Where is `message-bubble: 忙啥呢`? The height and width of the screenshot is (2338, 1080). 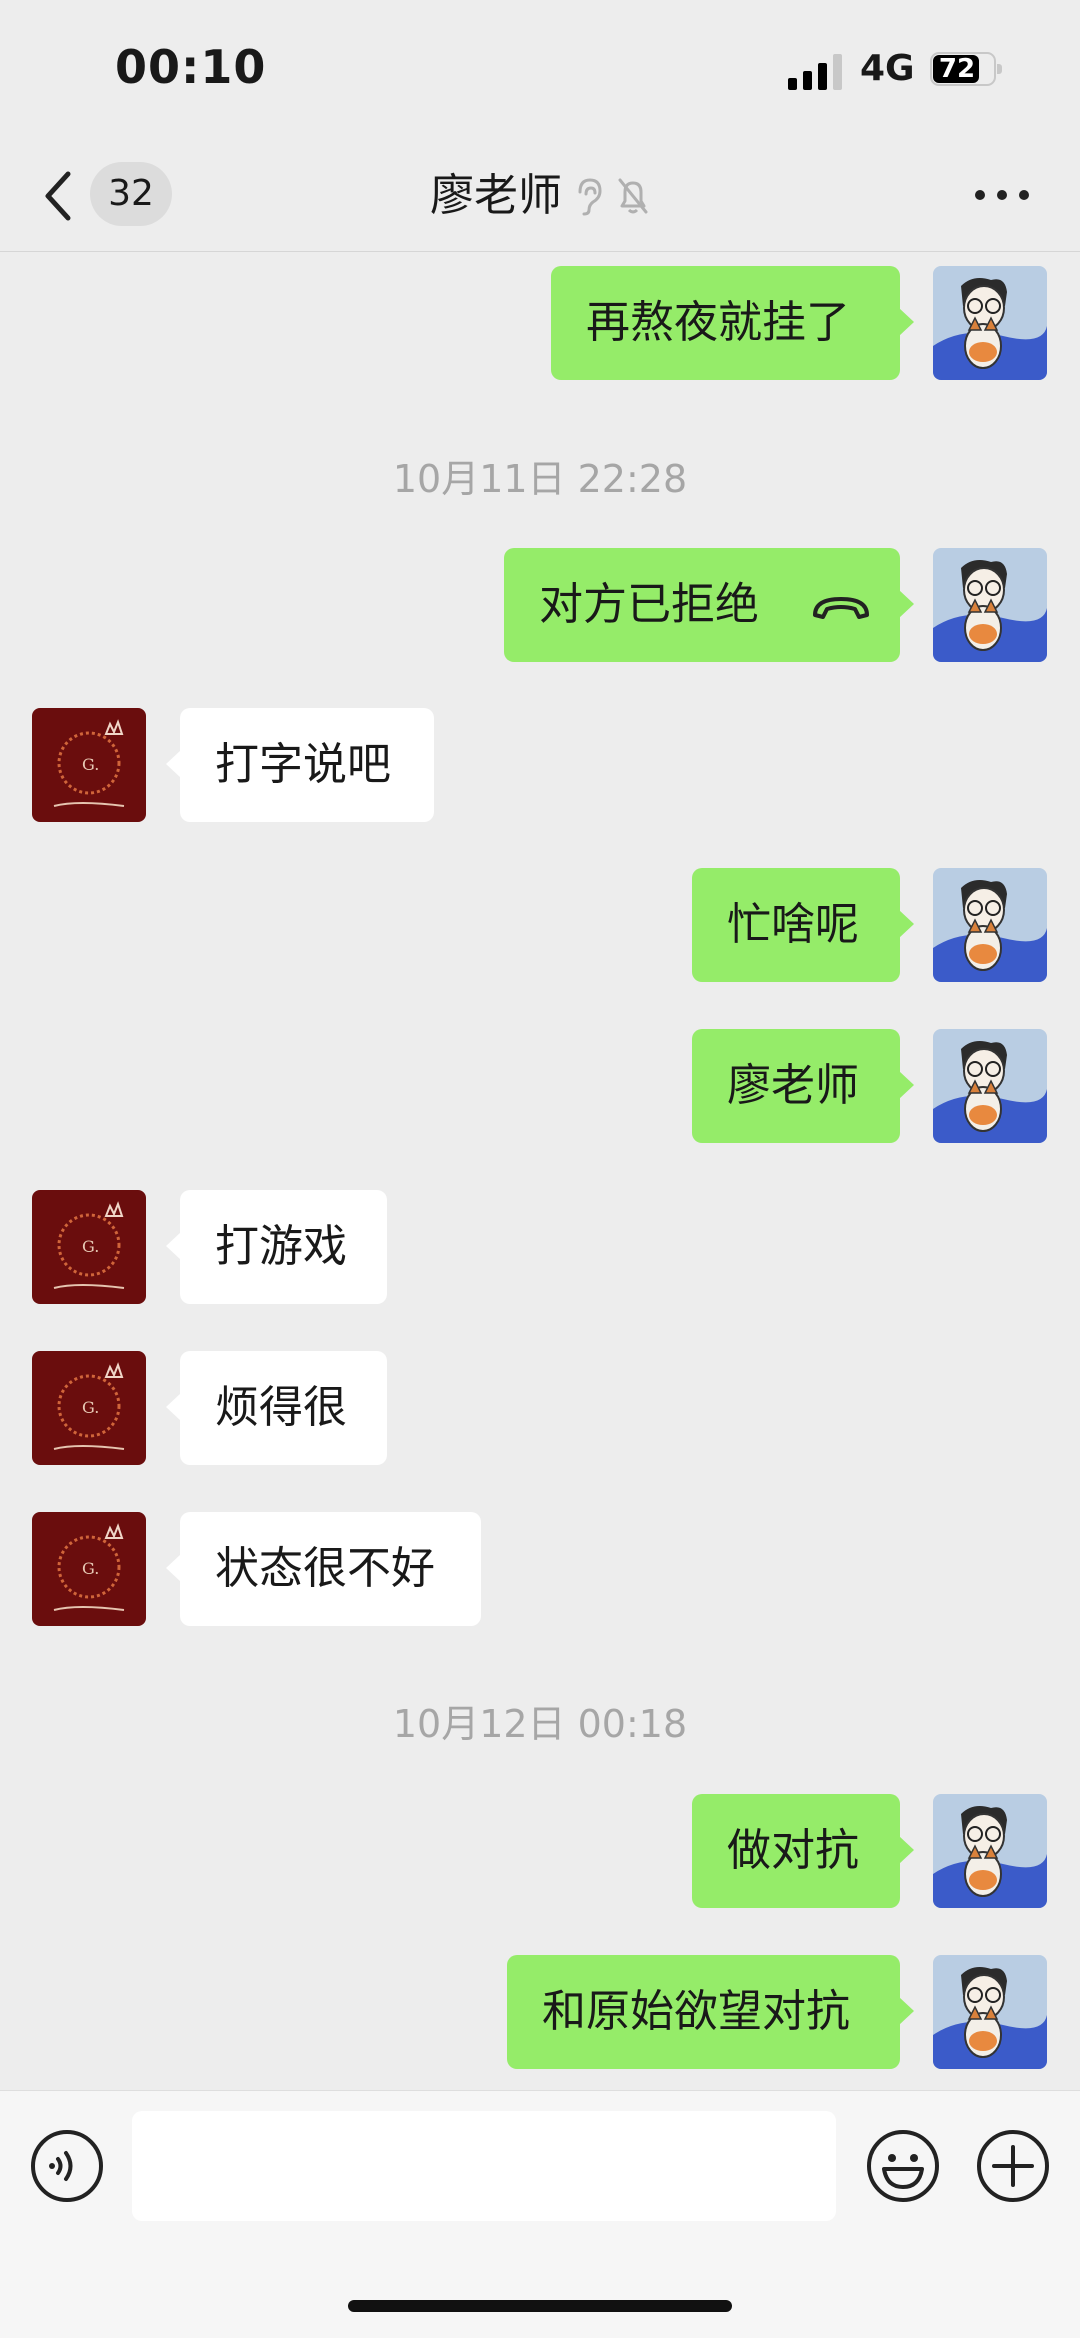 message-bubble: 忙啥呢 is located at coordinates (803, 925).